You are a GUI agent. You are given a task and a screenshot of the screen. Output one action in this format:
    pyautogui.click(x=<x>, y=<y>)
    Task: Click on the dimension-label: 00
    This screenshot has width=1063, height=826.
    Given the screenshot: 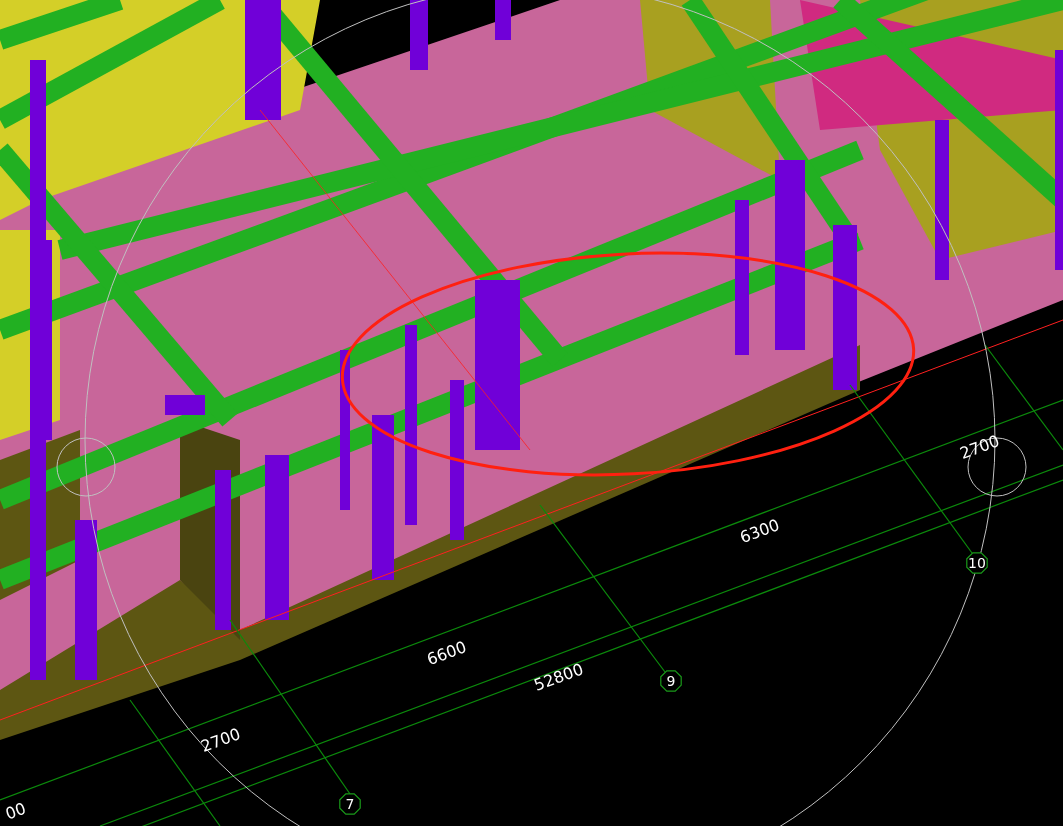 What is the action you would take?
    pyautogui.click(x=15, y=811)
    